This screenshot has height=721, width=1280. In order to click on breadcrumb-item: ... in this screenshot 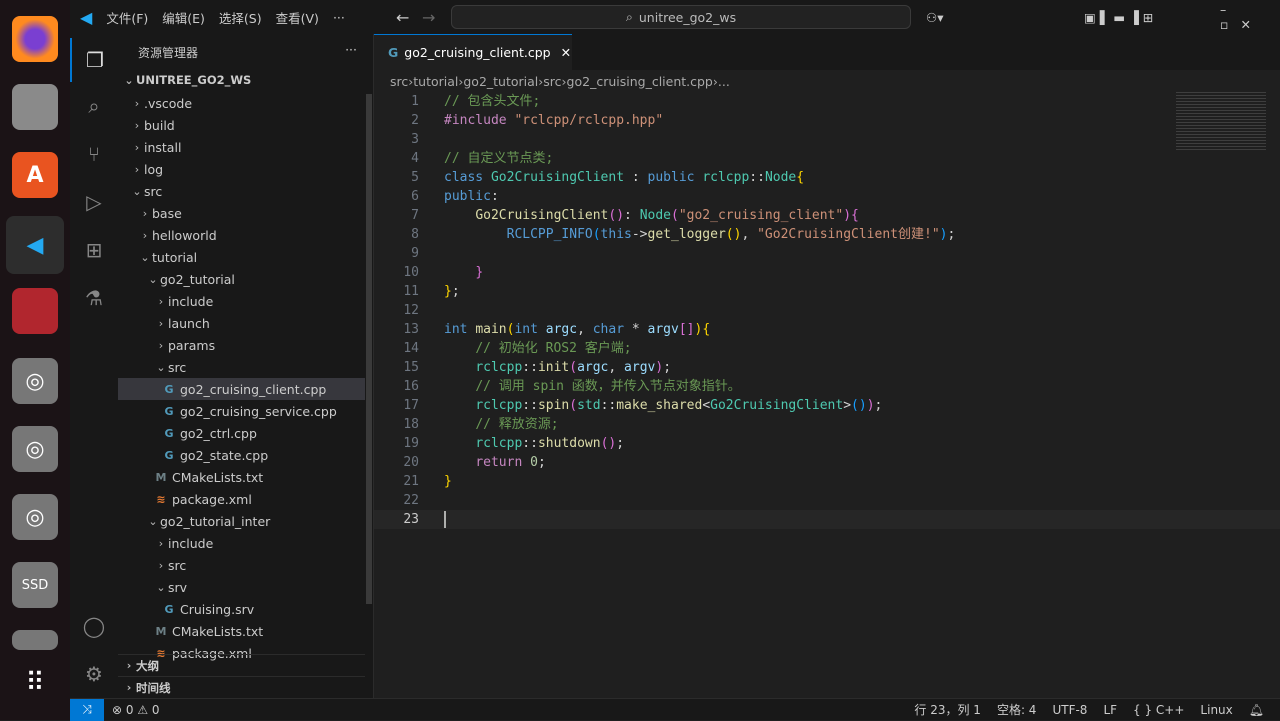, I will do `click(724, 81)`.